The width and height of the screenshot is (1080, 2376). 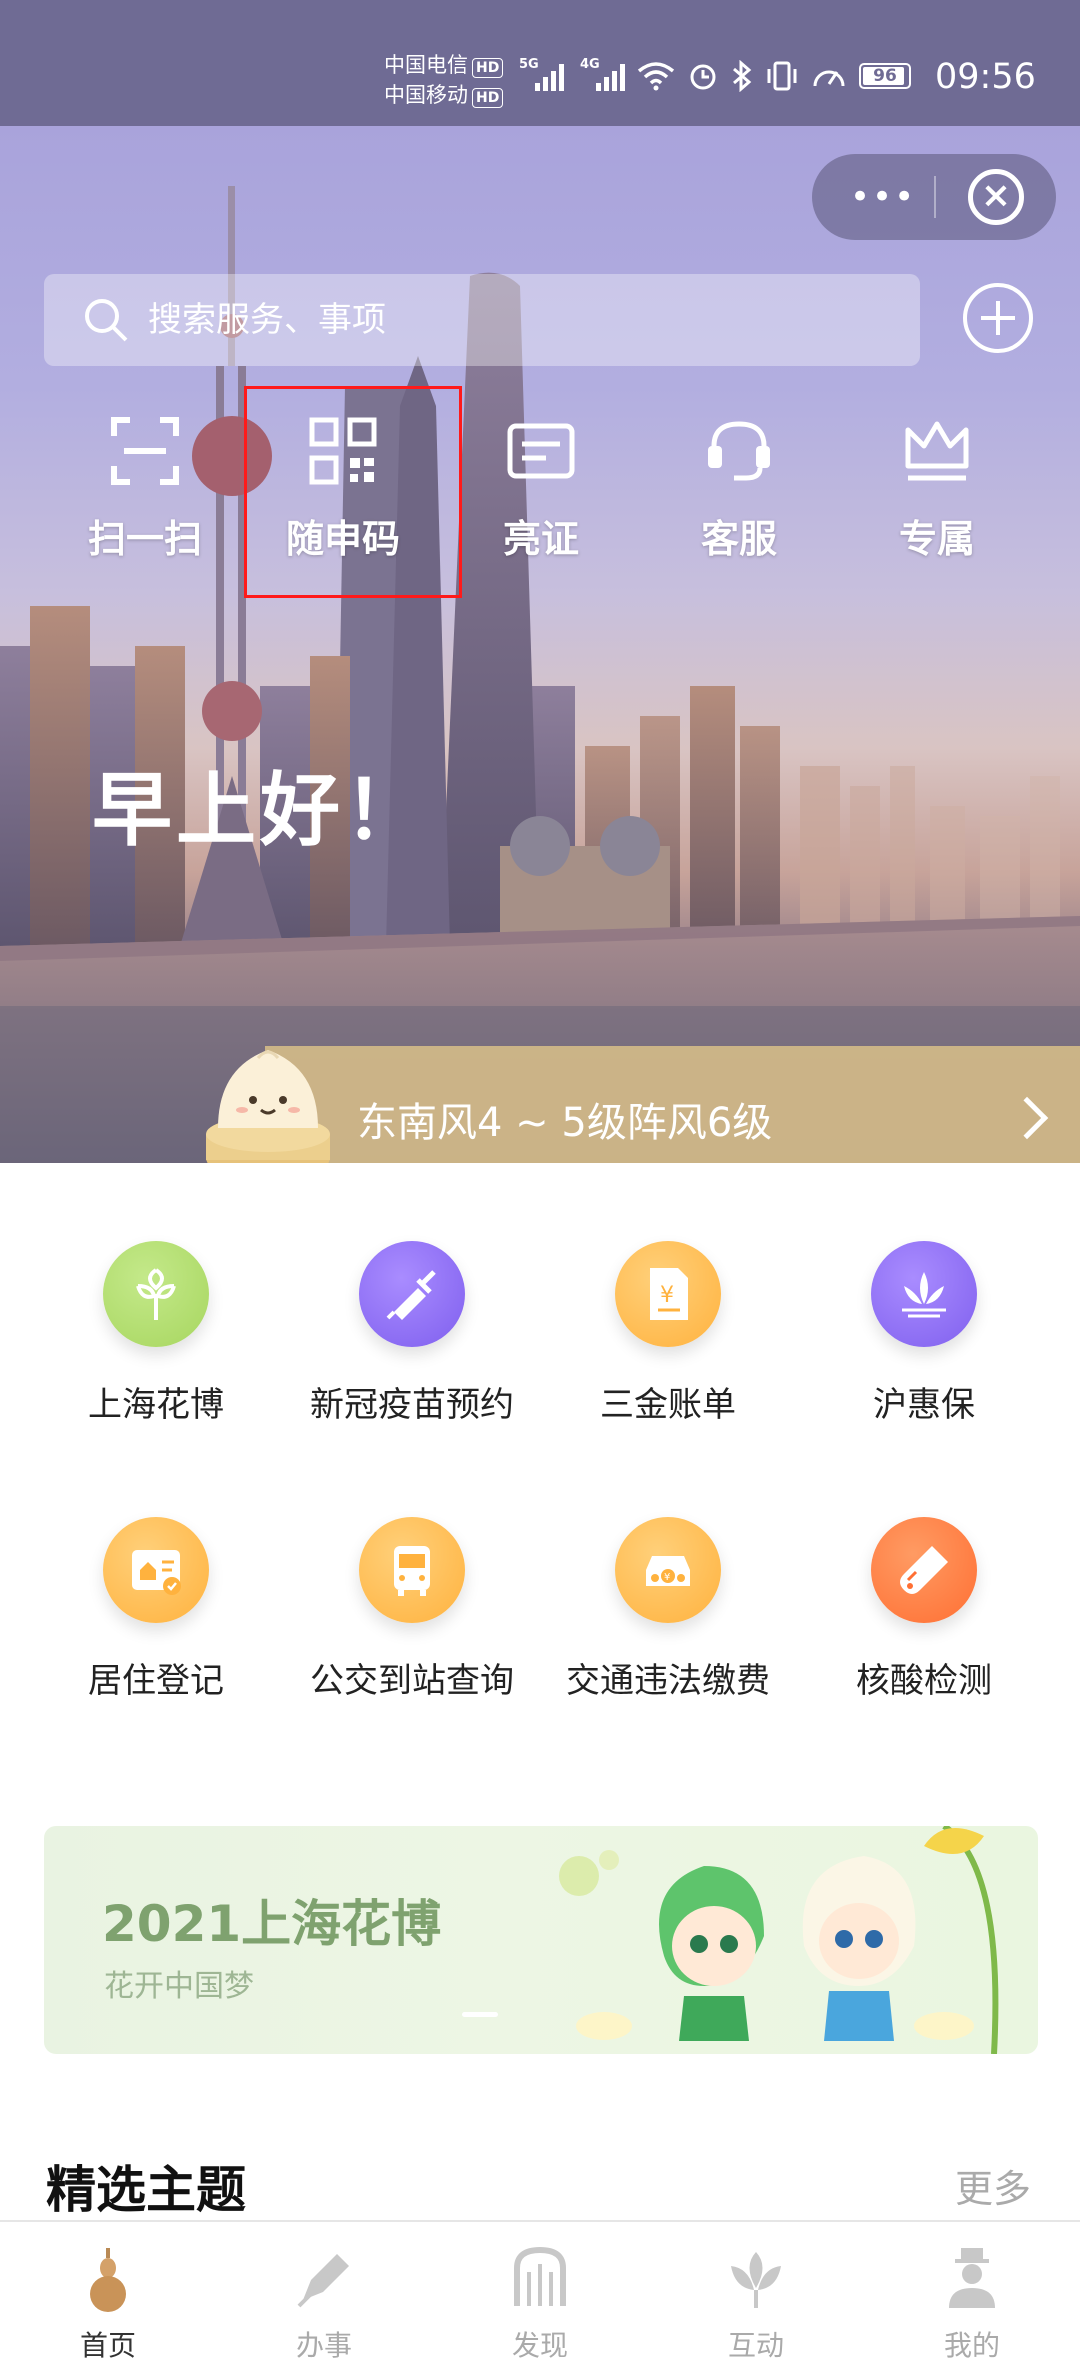 I want to click on service-bus: 公交到站查询, so click(x=412, y=1609).